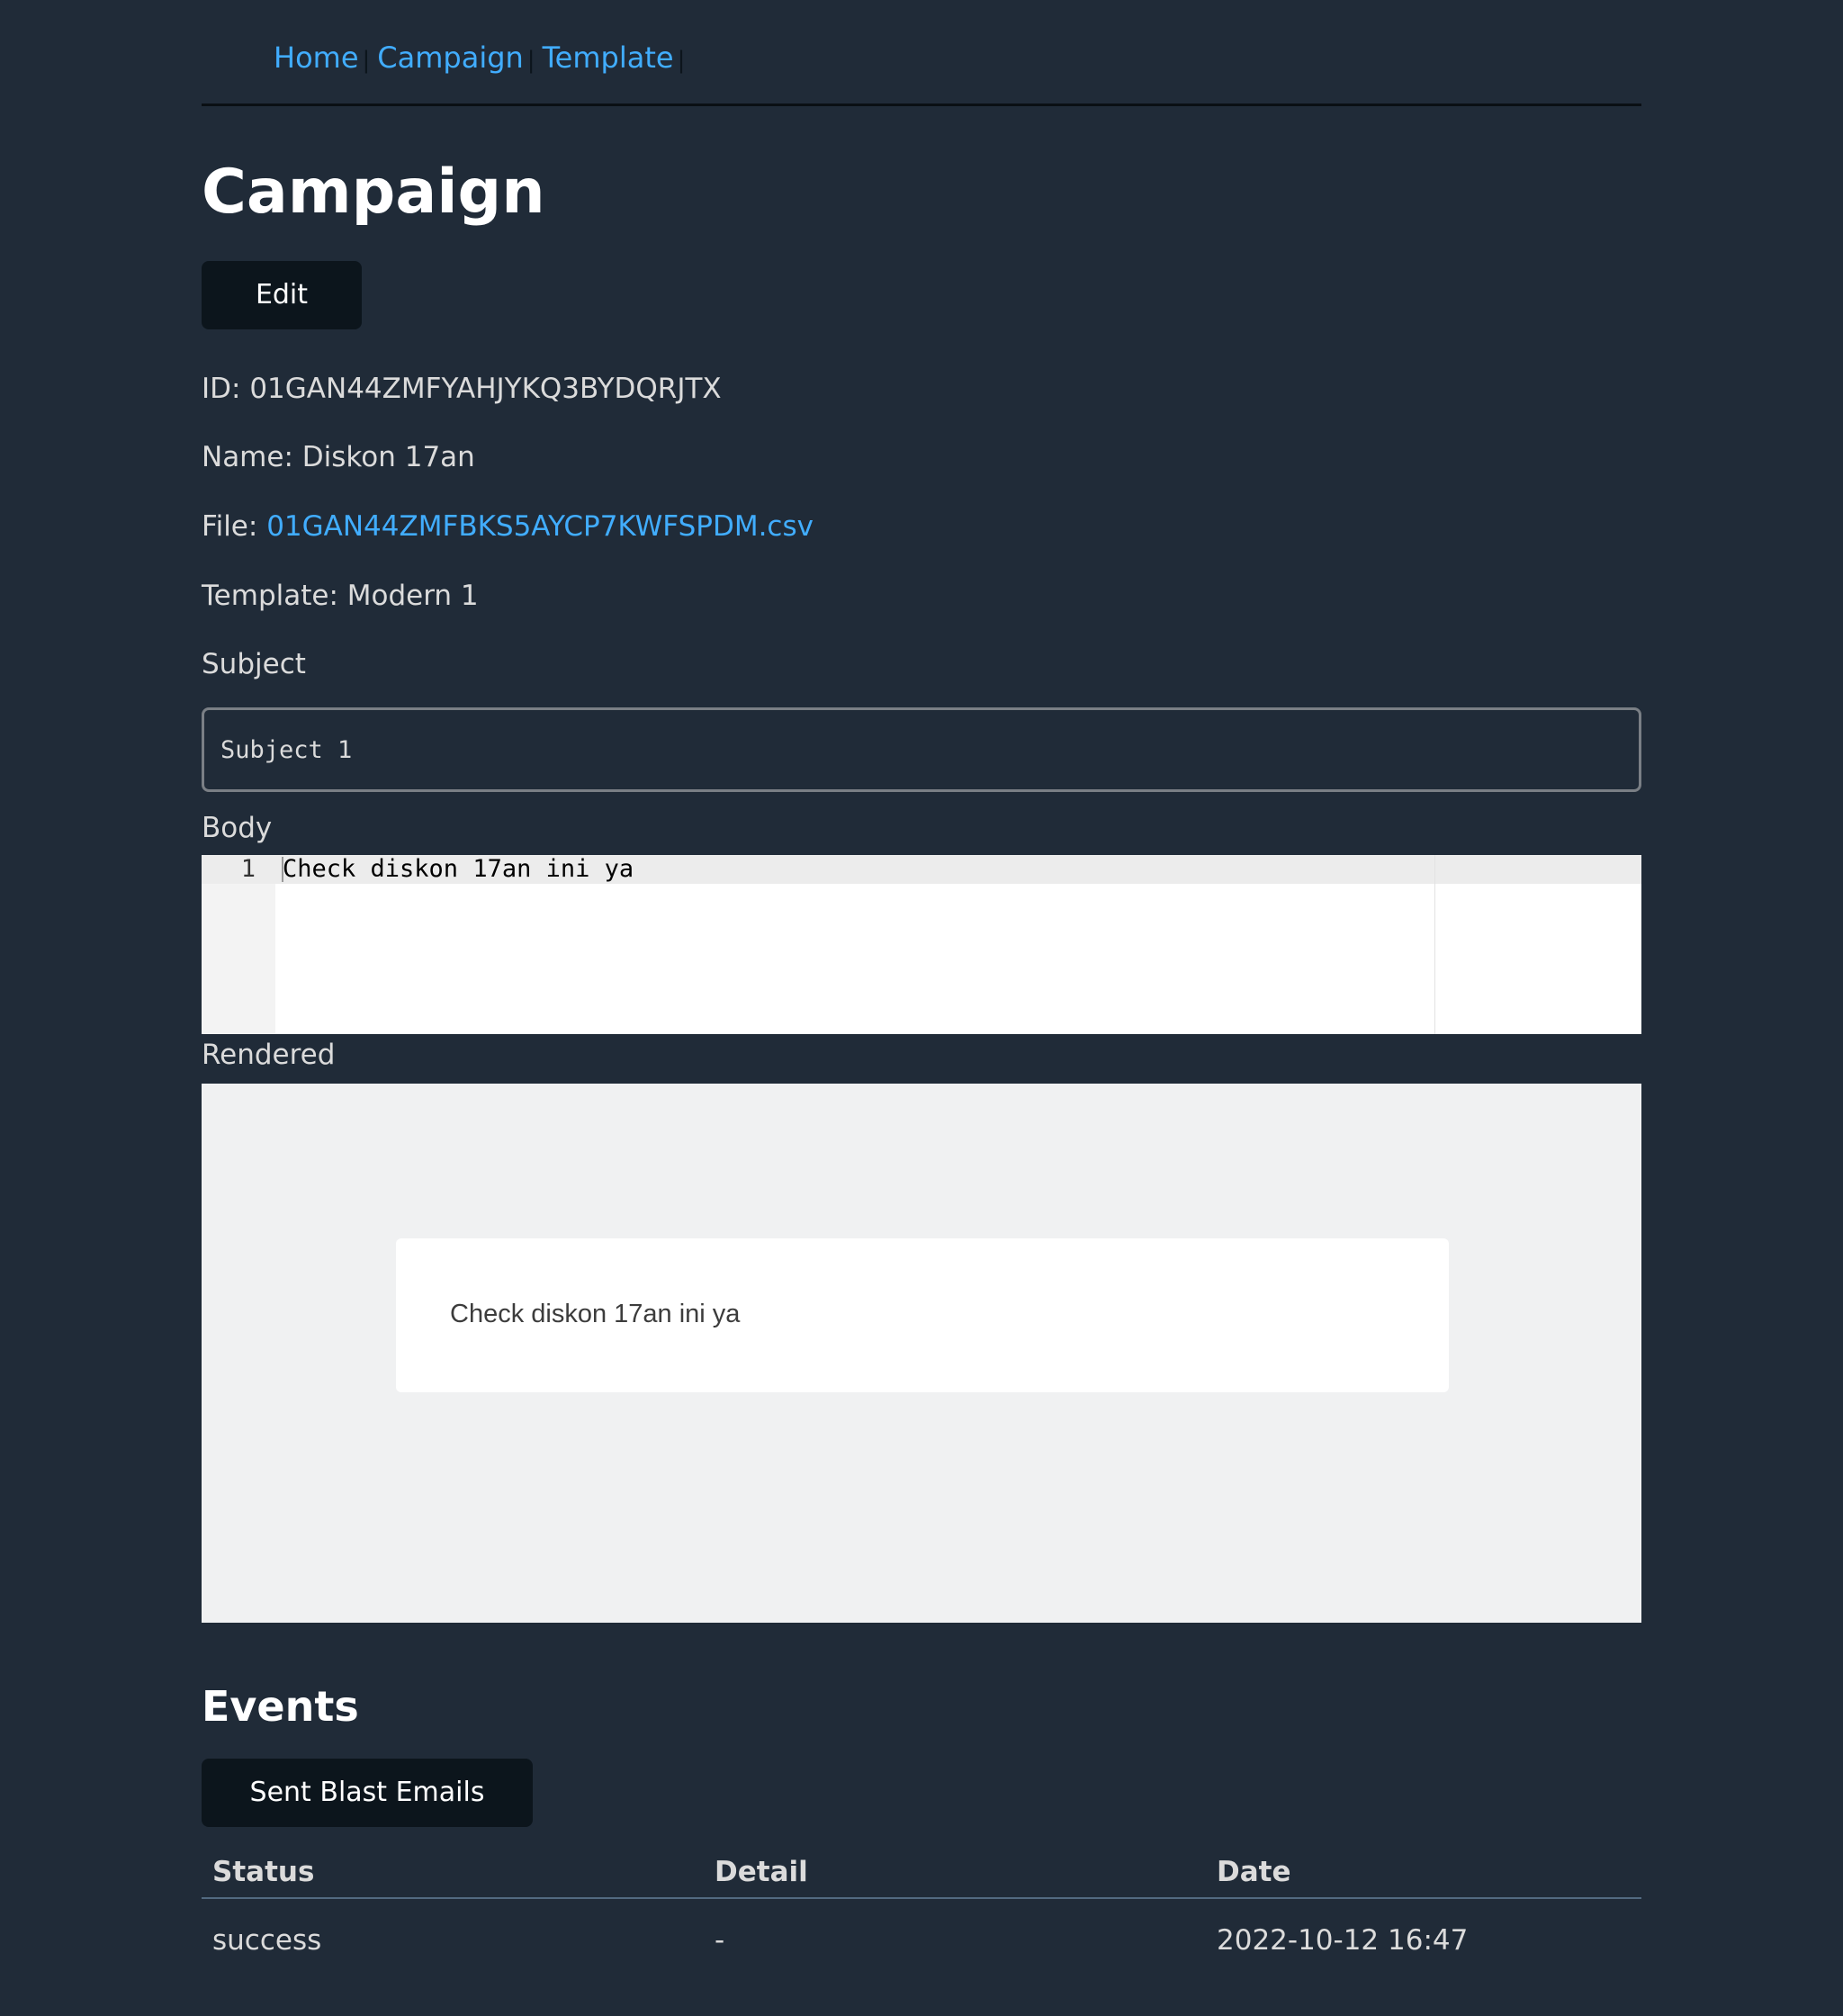  I want to click on nav-link-home: Home, so click(316, 58).